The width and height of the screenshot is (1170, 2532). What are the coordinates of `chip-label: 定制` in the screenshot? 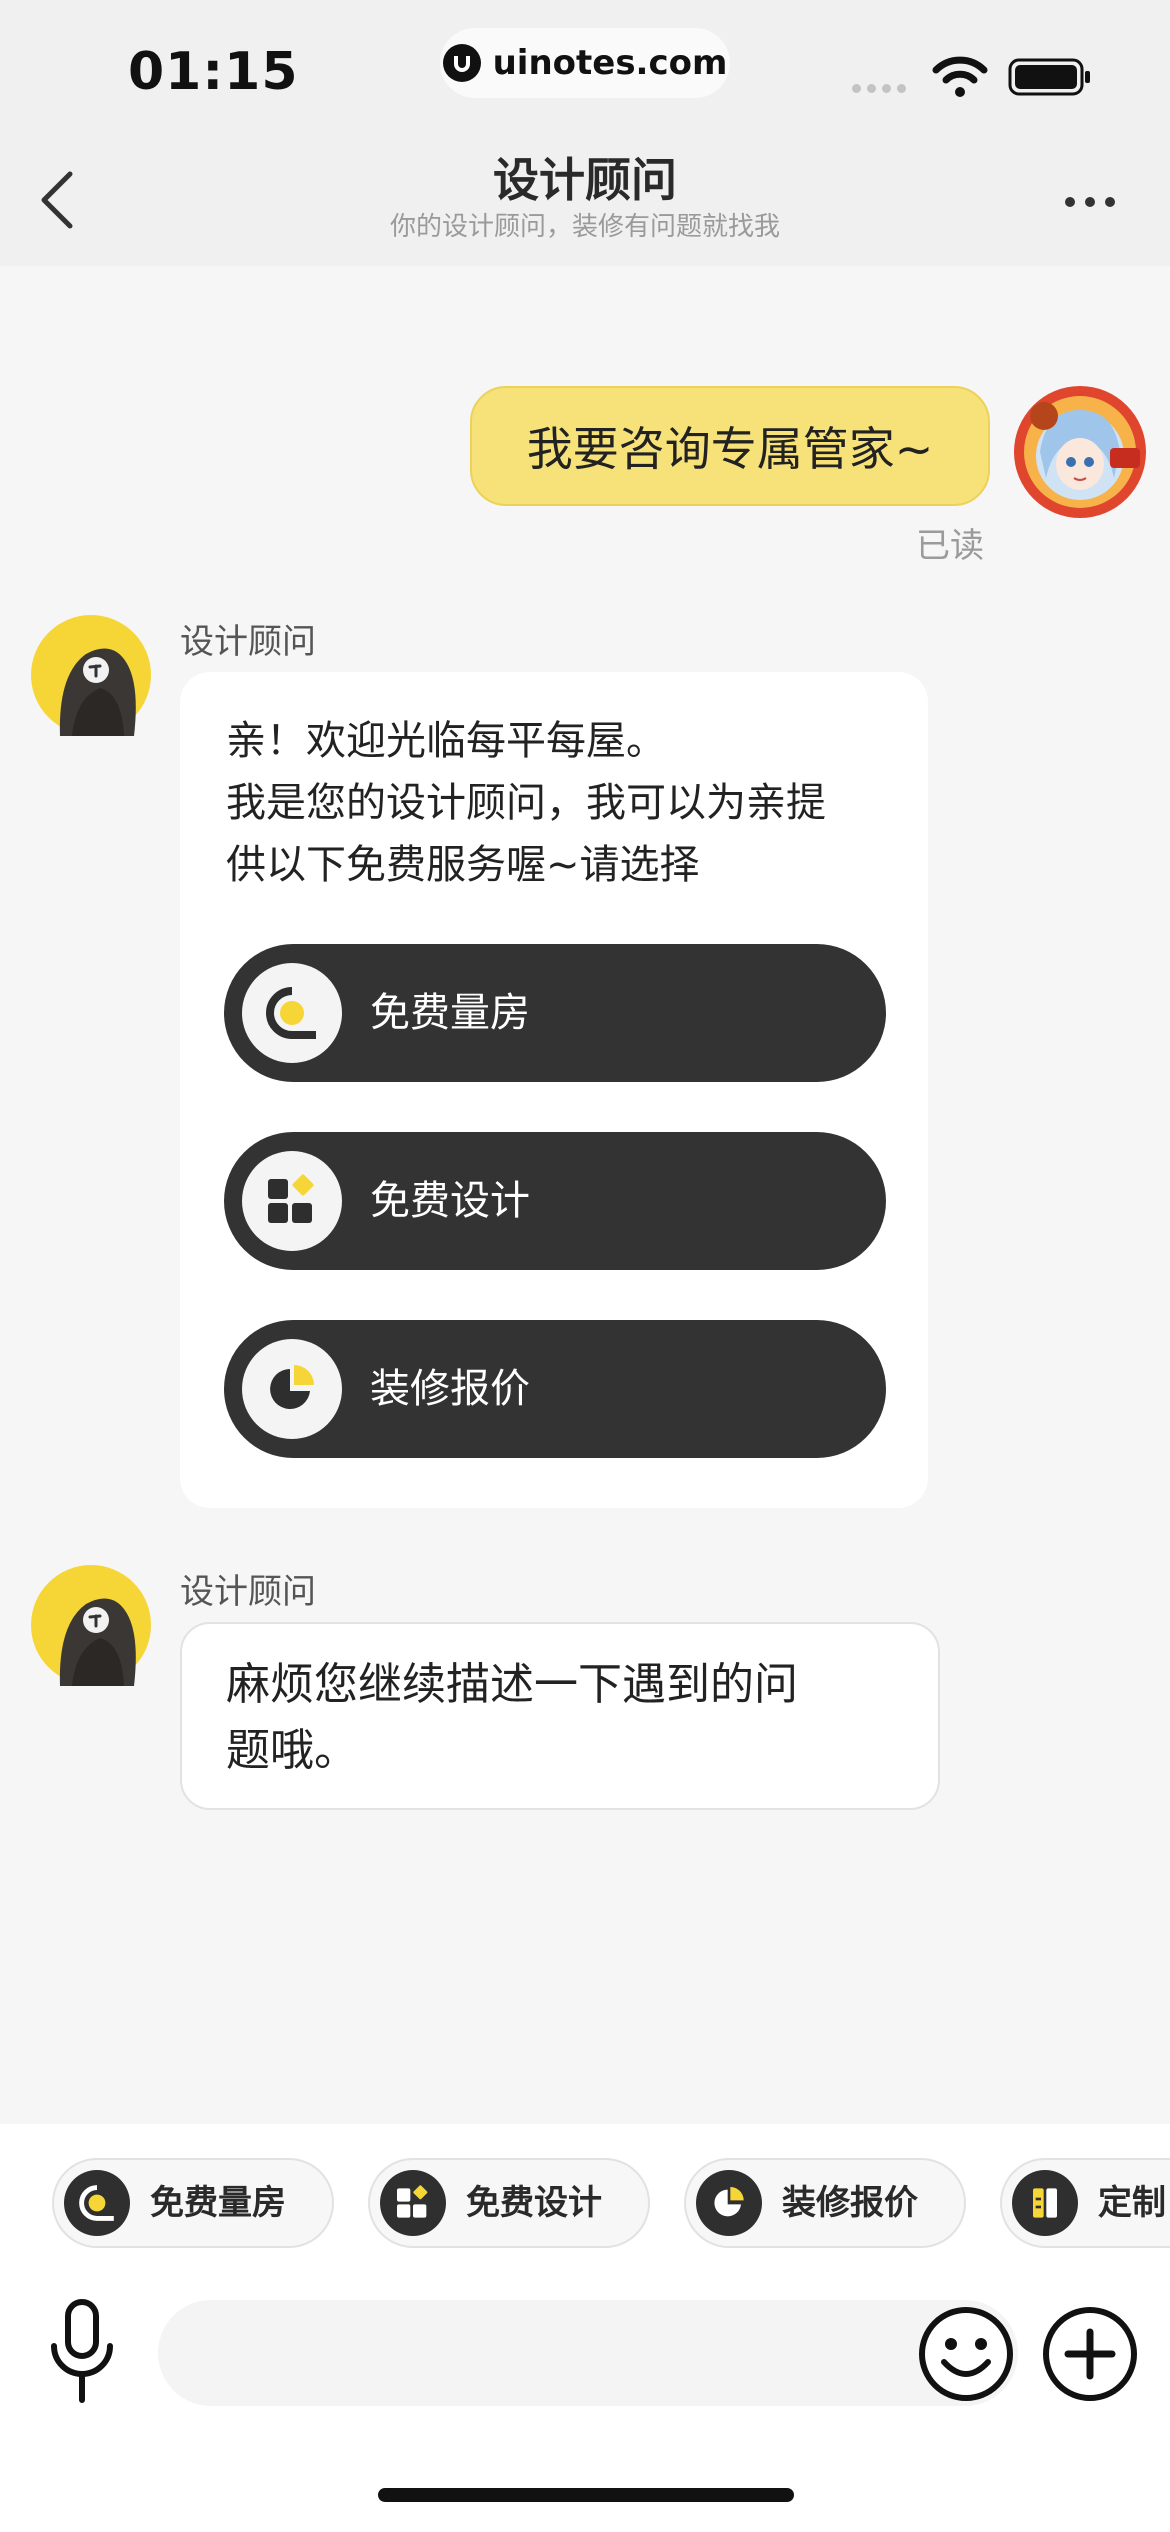 It's located at (1132, 2203).